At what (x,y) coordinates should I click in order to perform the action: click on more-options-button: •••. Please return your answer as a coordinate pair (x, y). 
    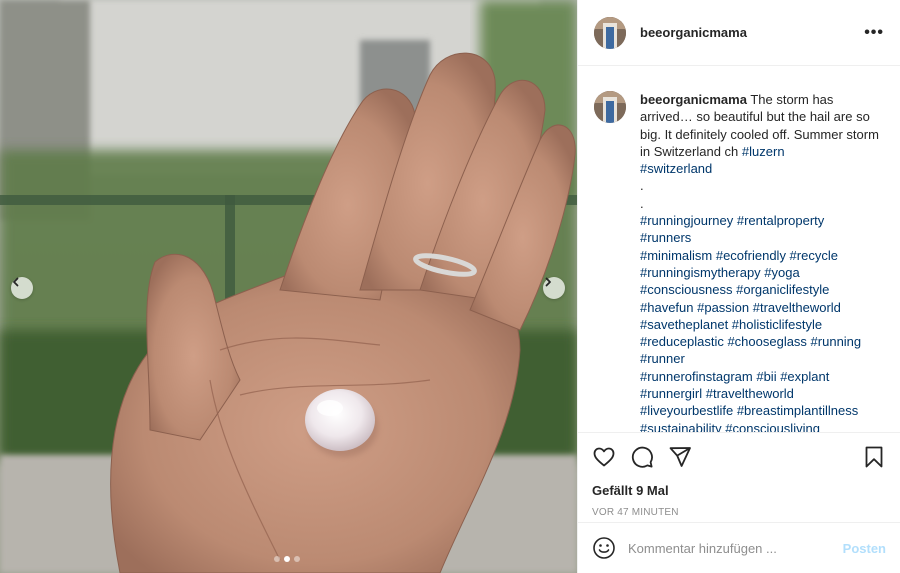
    Looking at the image, I should click on (874, 32).